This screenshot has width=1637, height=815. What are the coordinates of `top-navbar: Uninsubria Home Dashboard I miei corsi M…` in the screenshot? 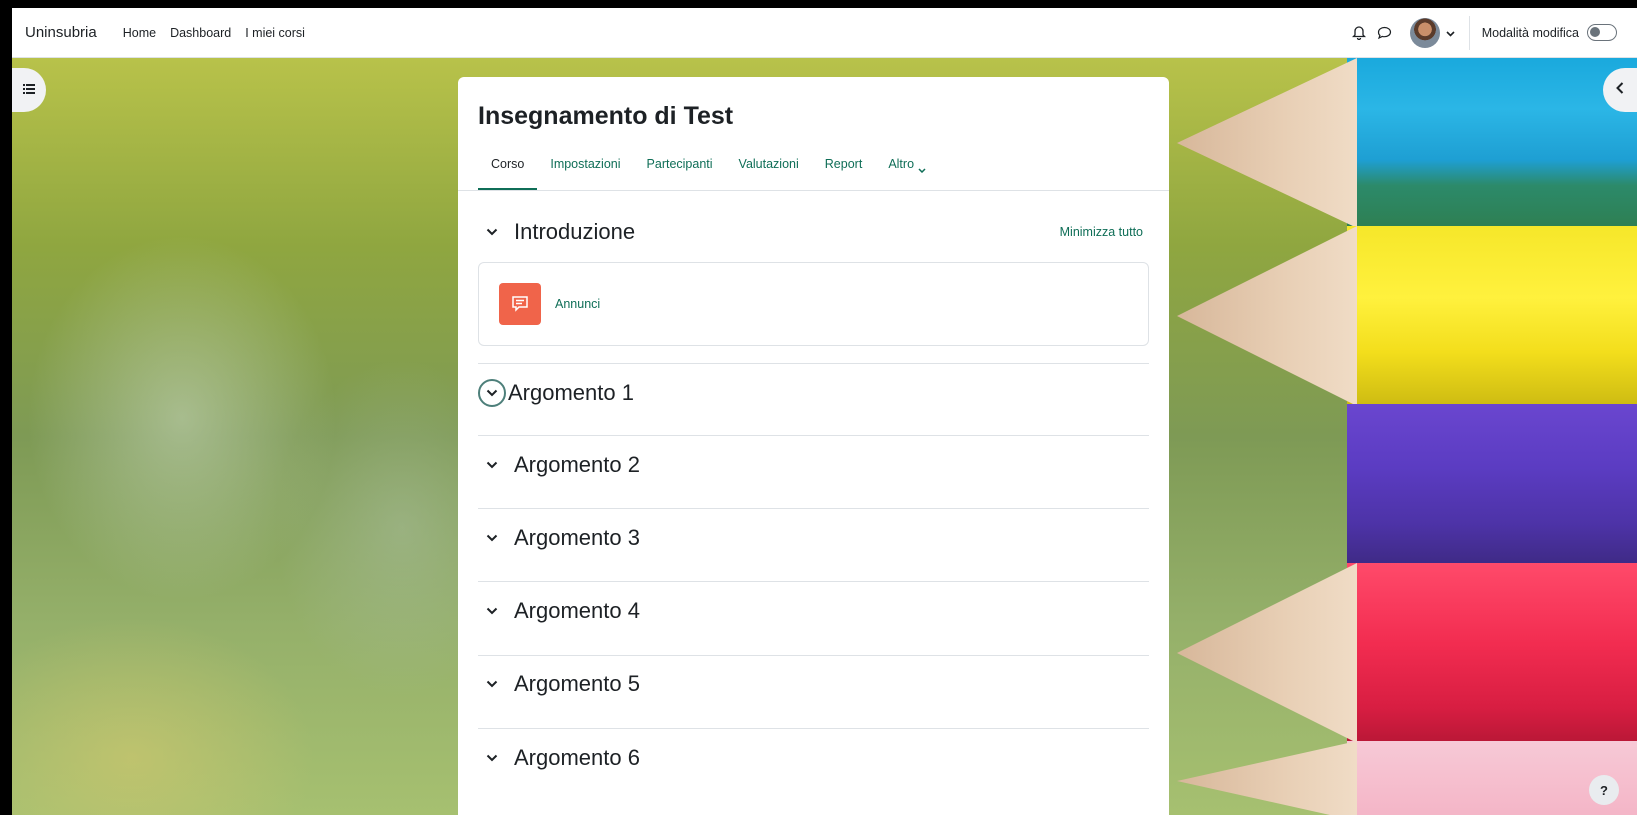 It's located at (824, 33).